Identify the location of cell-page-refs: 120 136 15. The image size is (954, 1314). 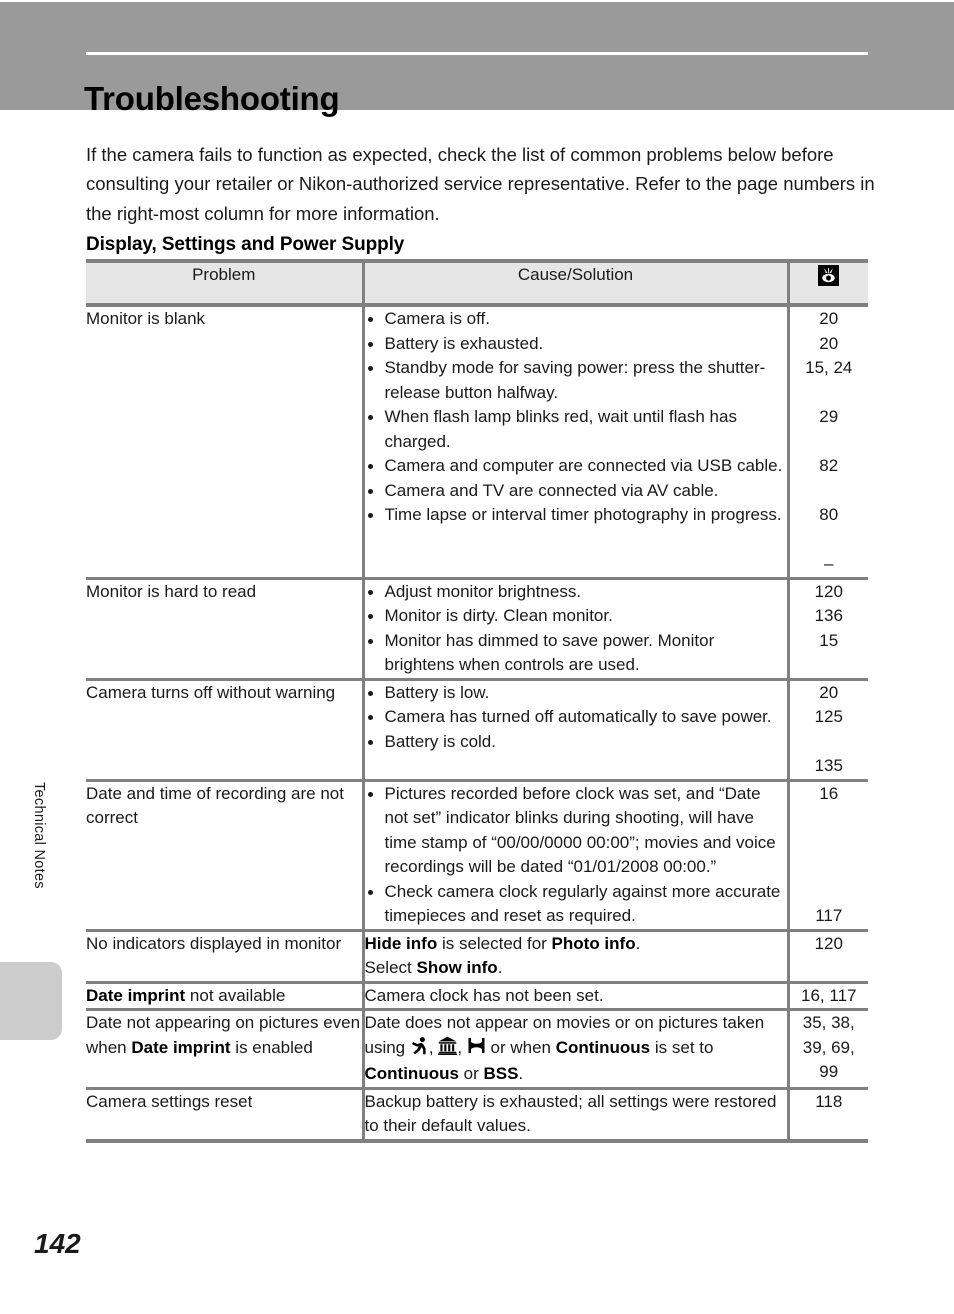
(827, 629).